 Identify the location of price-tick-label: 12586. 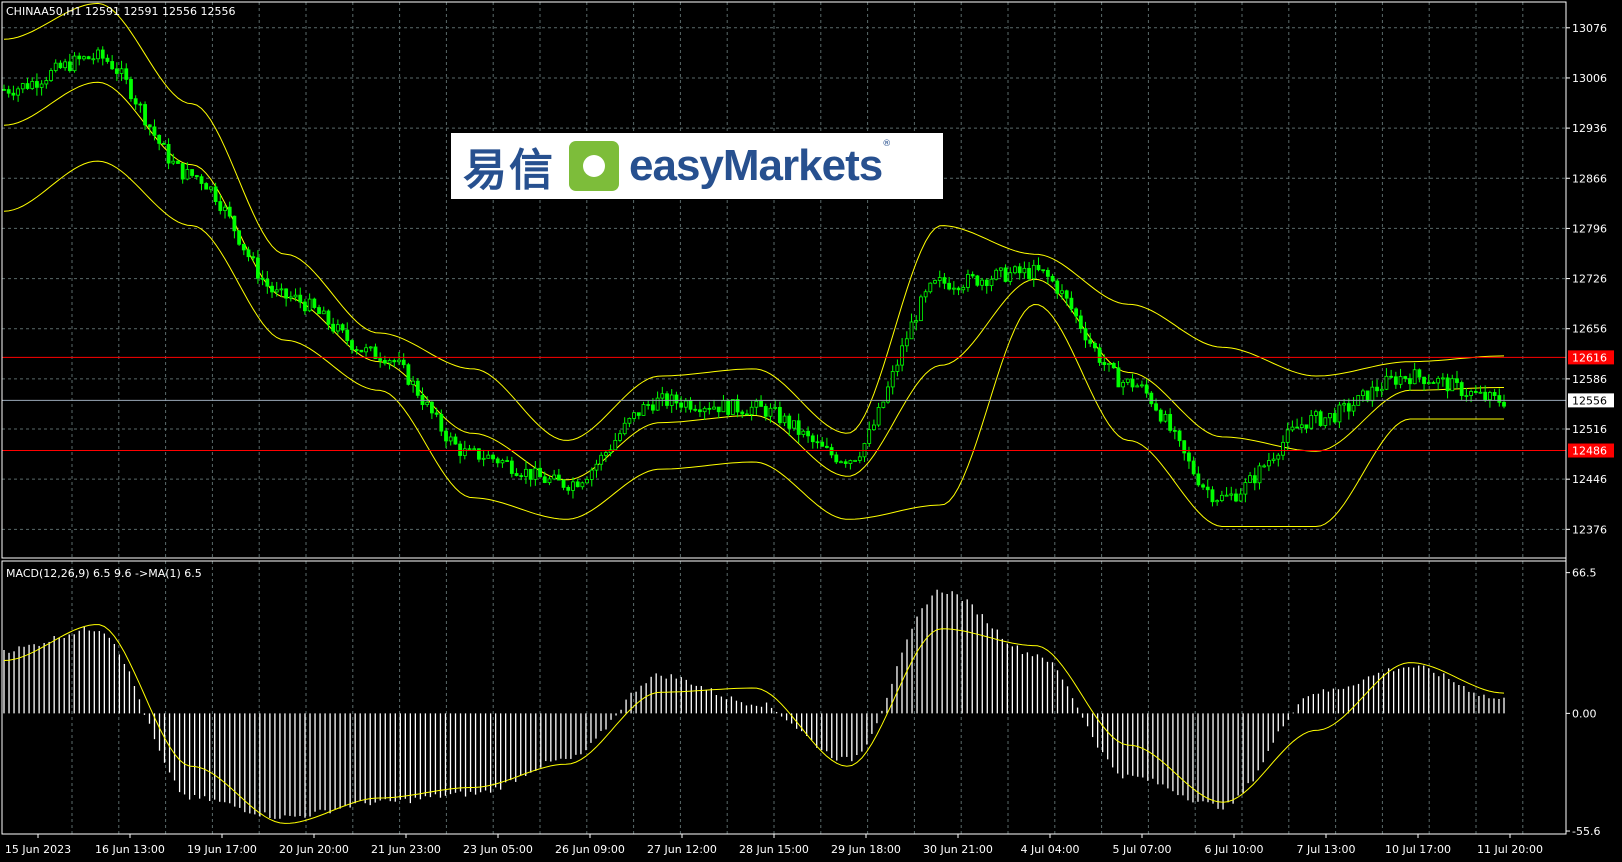
(1589, 379).